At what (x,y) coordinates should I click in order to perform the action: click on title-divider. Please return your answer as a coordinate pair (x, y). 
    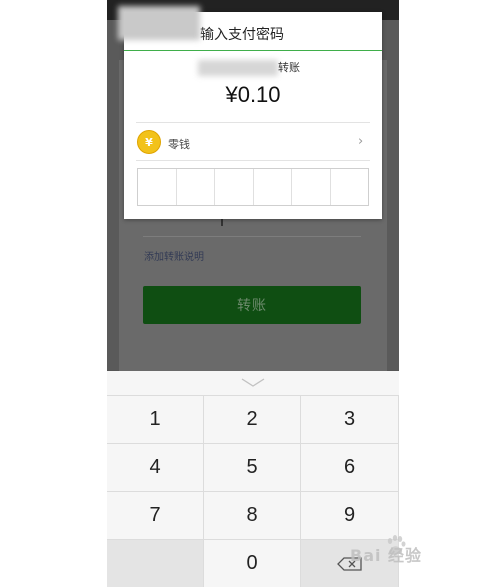
    Looking at the image, I should click on (253, 50).